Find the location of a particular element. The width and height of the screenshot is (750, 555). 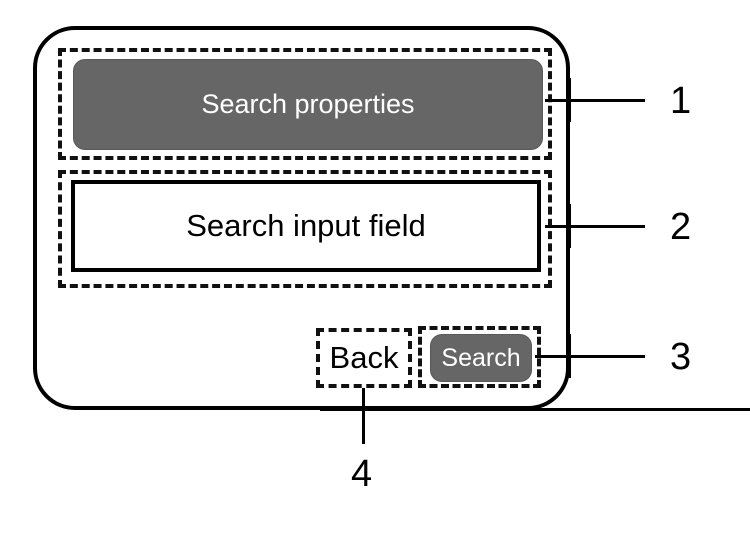

callout-4-leader-tick is located at coordinates (535, 409).